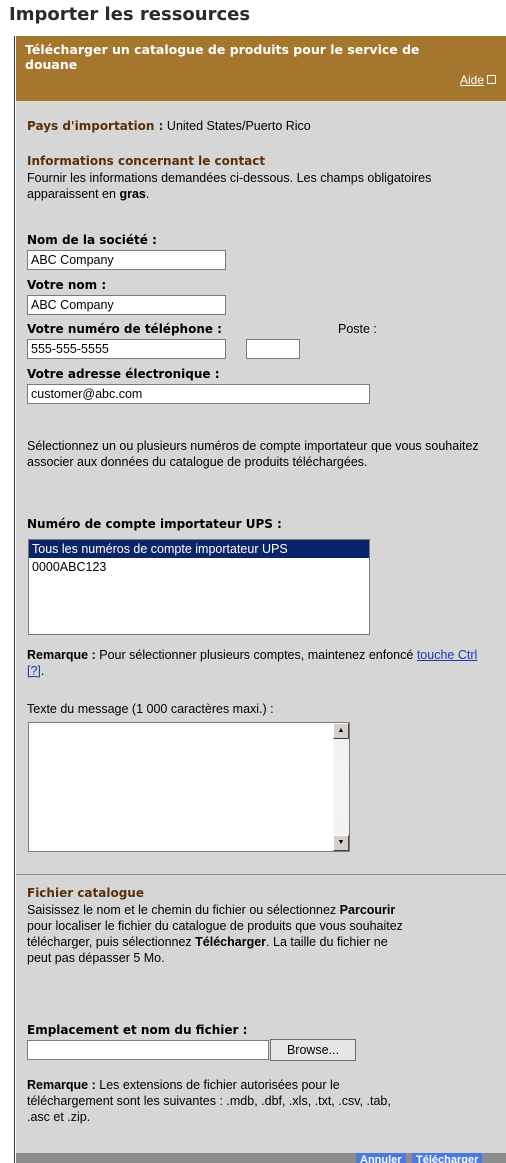  What do you see at coordinates (126, 260) in the screenshot?
I see `company-input: ABC Company` at bounding box center [126, 260].